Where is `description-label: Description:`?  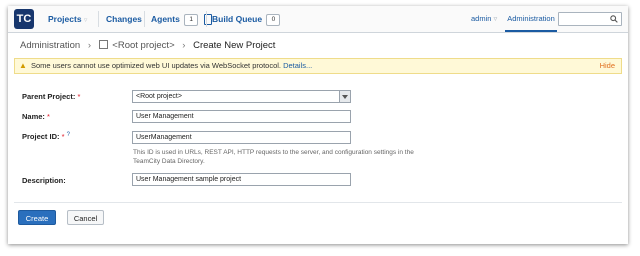
description-label: Description: is located at coordinates (44, 180).